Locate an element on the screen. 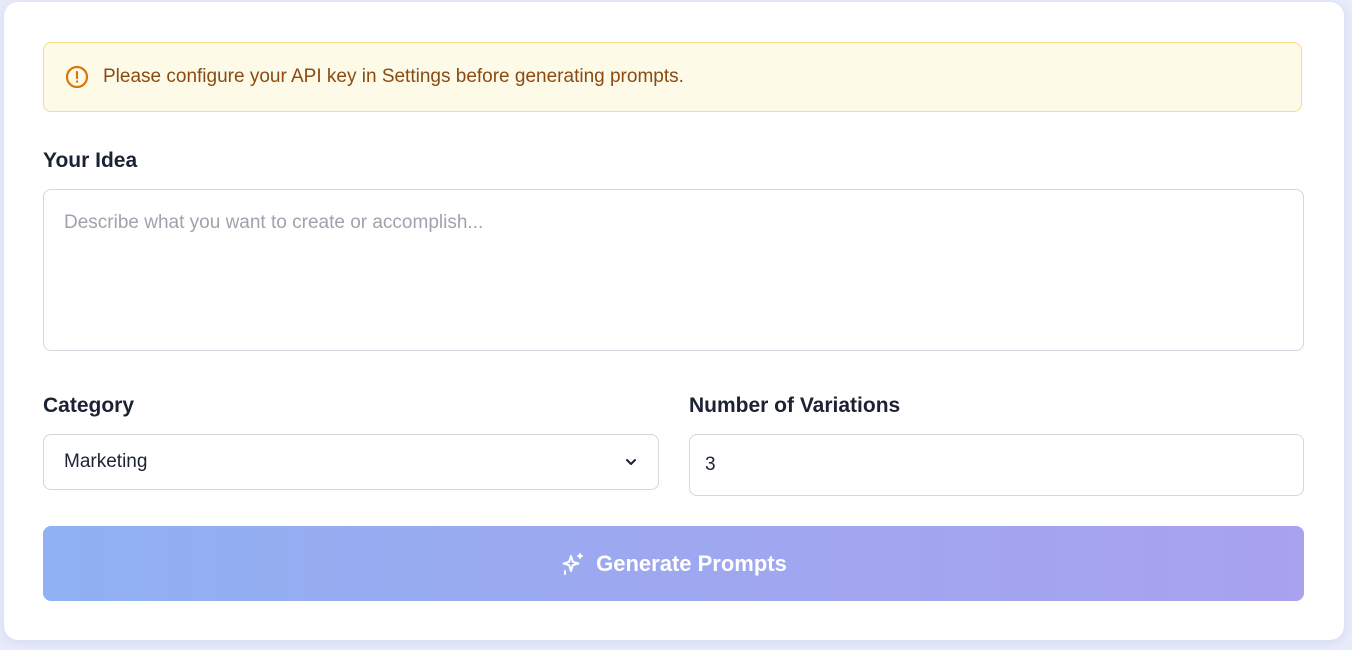 The image size is (1352, 650). alert-circle-icon is located at coordinates (77, 77).